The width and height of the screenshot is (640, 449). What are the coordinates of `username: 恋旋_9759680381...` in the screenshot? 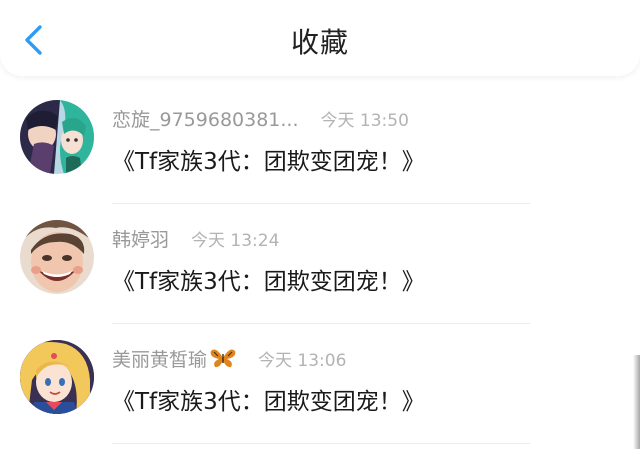 It's located at (205, 118).